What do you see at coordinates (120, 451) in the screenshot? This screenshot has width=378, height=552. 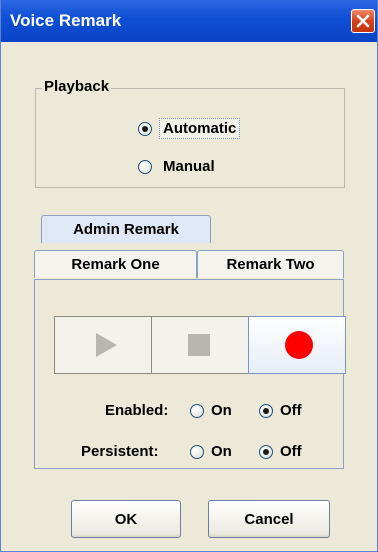 I see `persistent-label: Persistent:` at bounding box center [120, 451].